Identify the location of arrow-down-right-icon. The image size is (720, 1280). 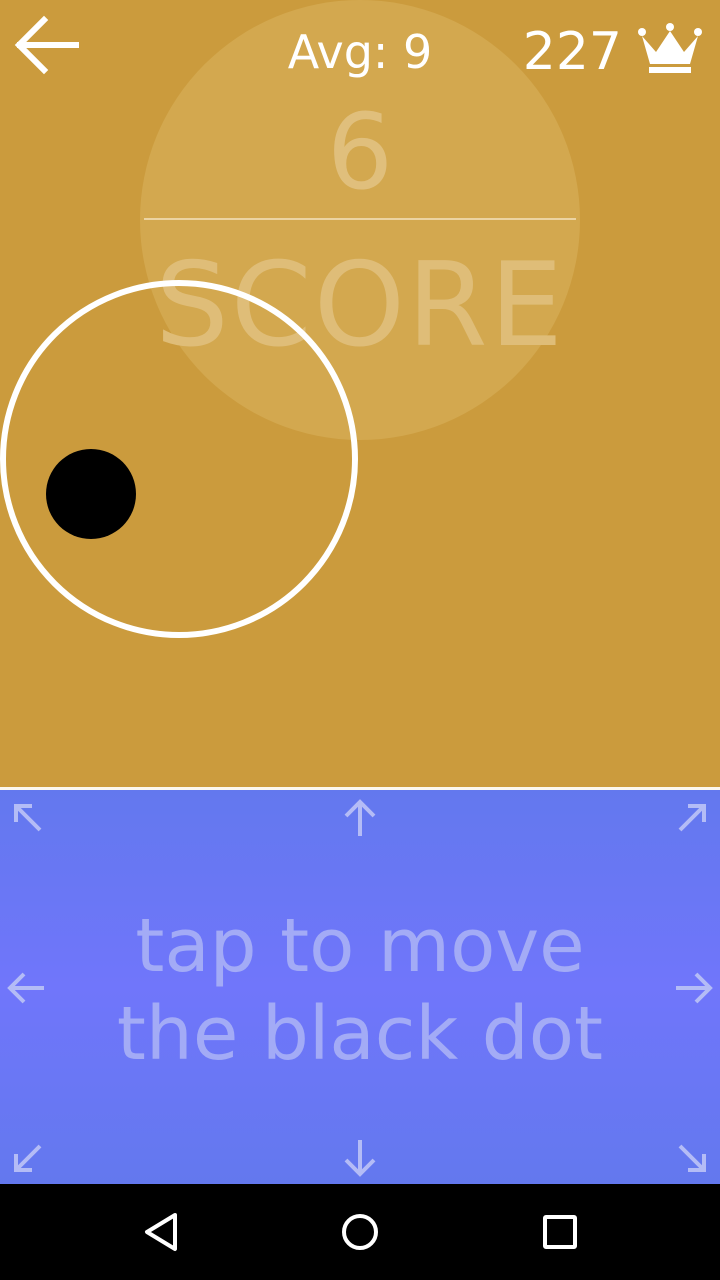
(692, 1158).